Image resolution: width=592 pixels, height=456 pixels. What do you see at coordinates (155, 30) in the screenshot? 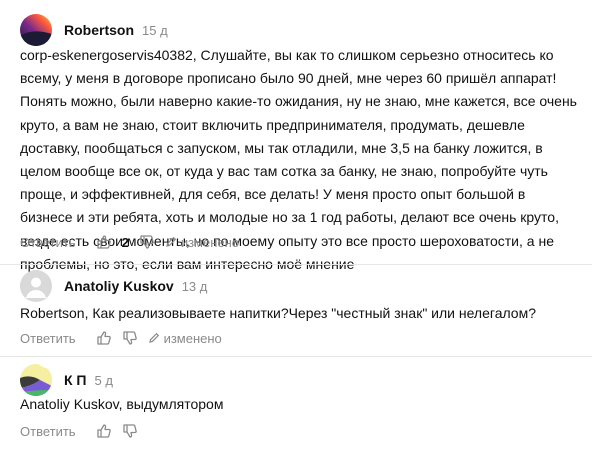
I see `comment-time: 15 д` at bounding box center [155, 30].